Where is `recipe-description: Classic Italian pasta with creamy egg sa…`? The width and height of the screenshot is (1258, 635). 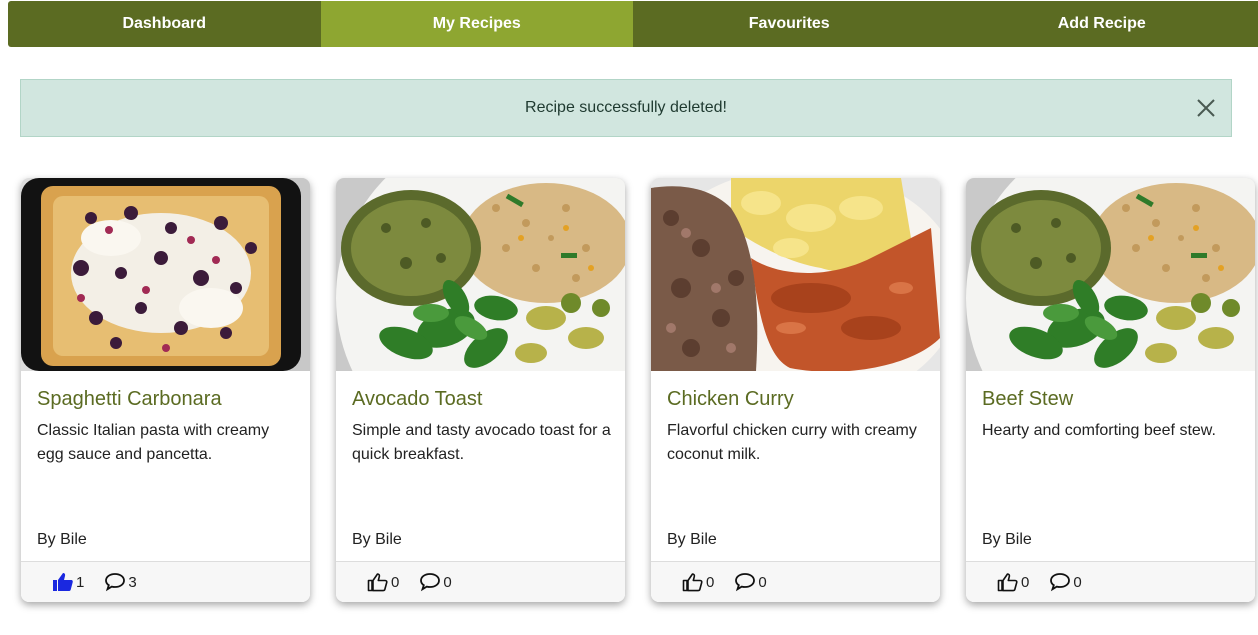 recipe-description: Classic Italian pasta with creamy egg sa… is located at coordinates (153, 442).